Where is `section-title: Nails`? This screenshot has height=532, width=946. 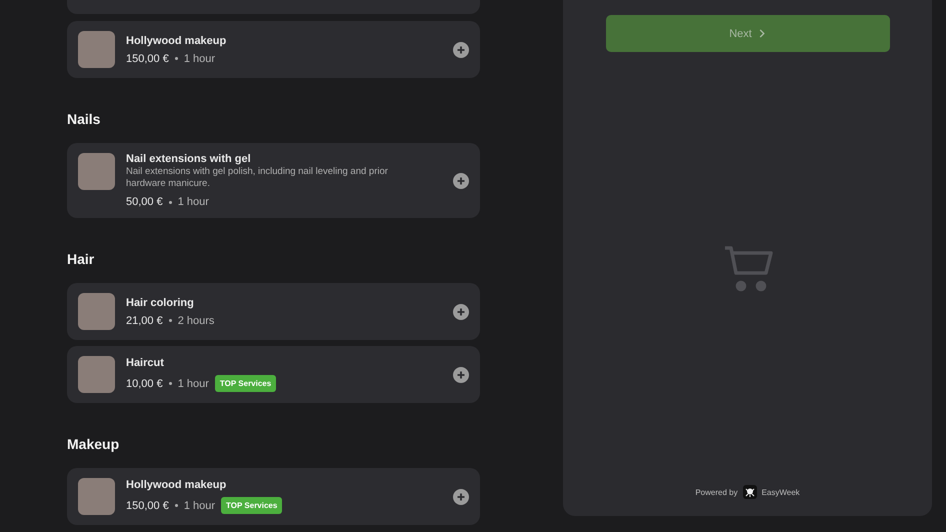 section-title: Nails is located at coordinates (84, 119).